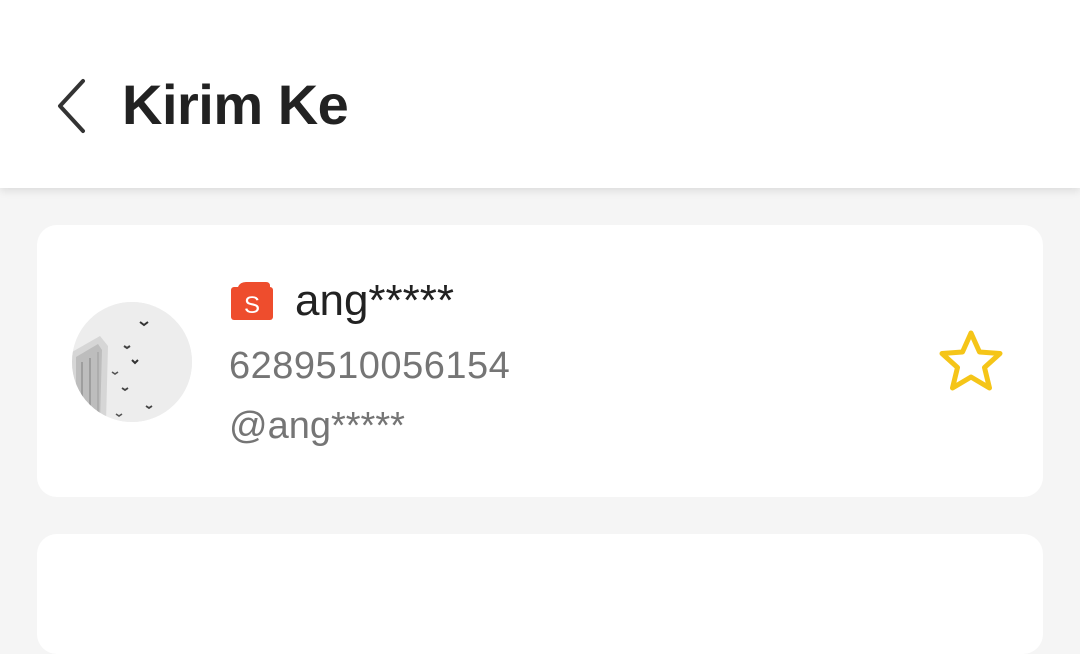 Image resolution: width=1080 pixels, height=654 pixels. What do you see at coordinates (317, 426) in the screenshot?
I see `contact-handle: @ang*****` at bounding box center [317, 426].